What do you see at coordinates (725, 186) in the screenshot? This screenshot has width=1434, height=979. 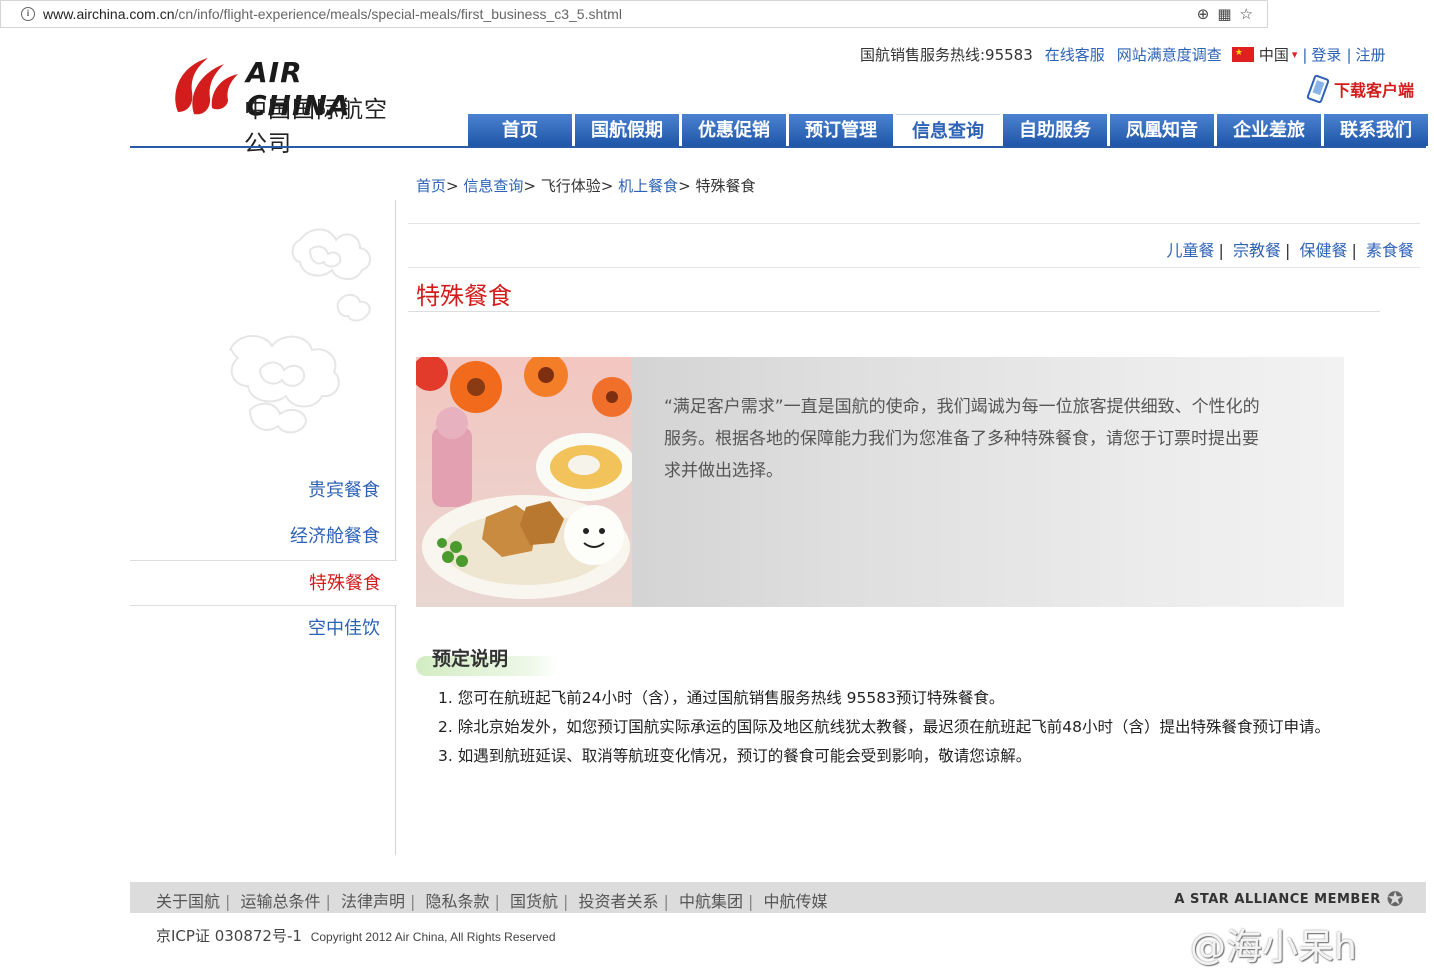 I see `breadcrumb-current: 特殊餐食` at bounding box center [725, 186].